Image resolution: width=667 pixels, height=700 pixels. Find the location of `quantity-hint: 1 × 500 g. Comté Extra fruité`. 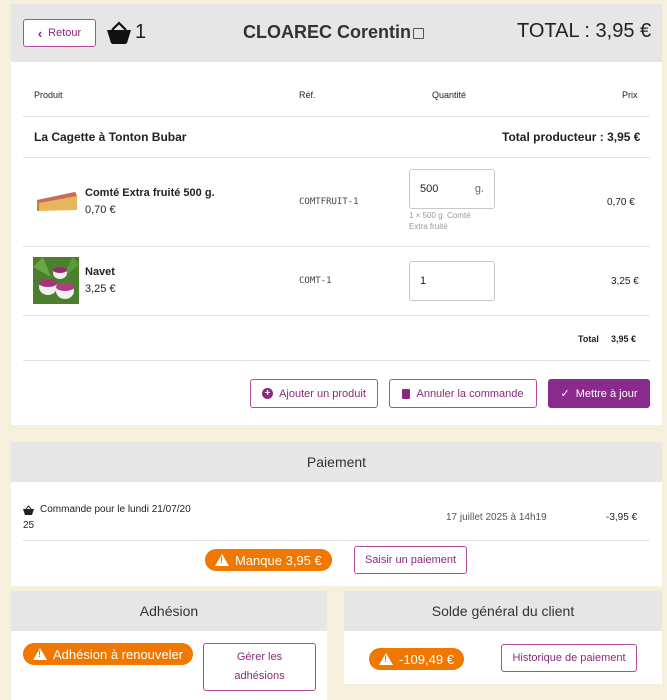

quantity-hint: 1 × 500 g. Comté Extra fruité is located at coordinates (440, 221).